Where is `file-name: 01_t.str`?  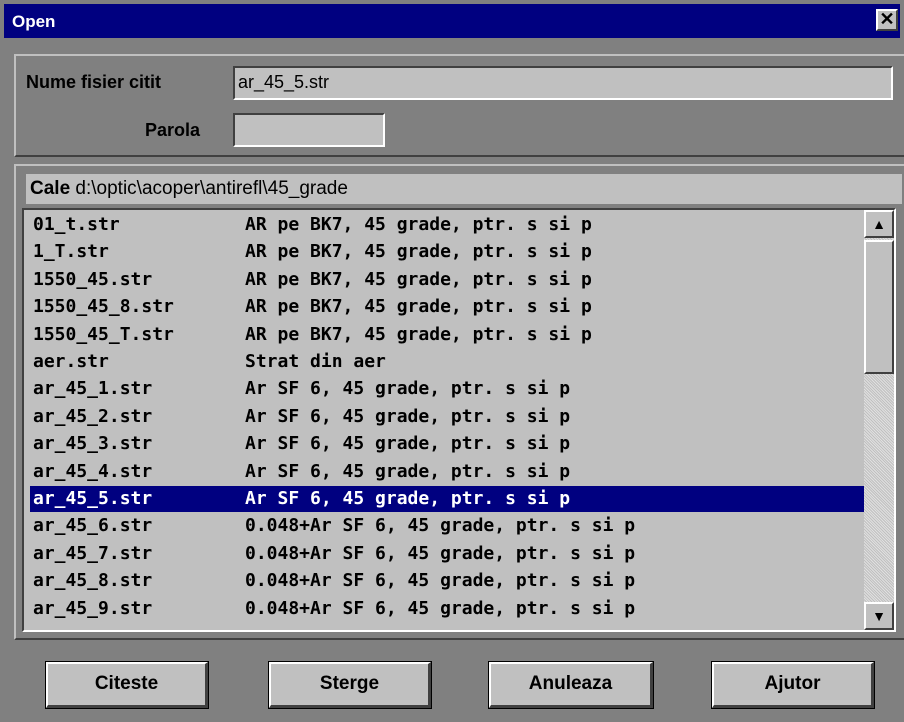
file-name: 01_t.str is located at coordinates (76, 224).